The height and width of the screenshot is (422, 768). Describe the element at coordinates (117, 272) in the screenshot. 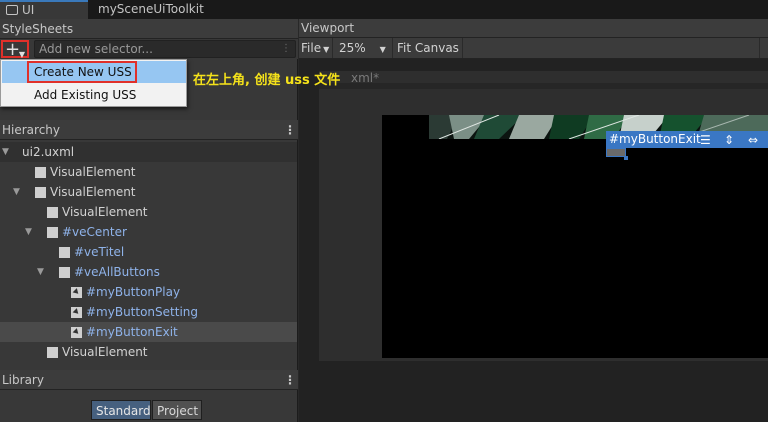

I see `tree-label: #veAllButtons` at that location.